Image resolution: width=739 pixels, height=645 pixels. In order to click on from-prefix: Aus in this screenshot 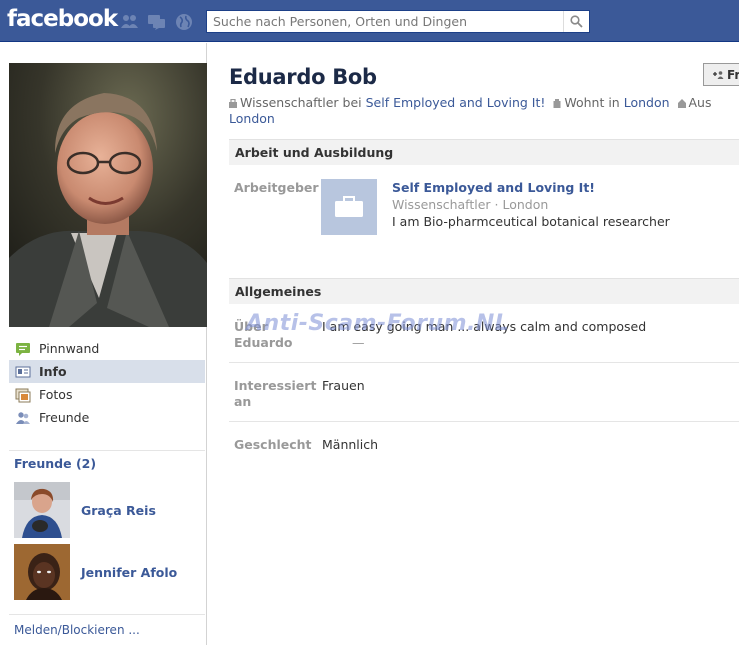, I will do `click(700, 102)`.